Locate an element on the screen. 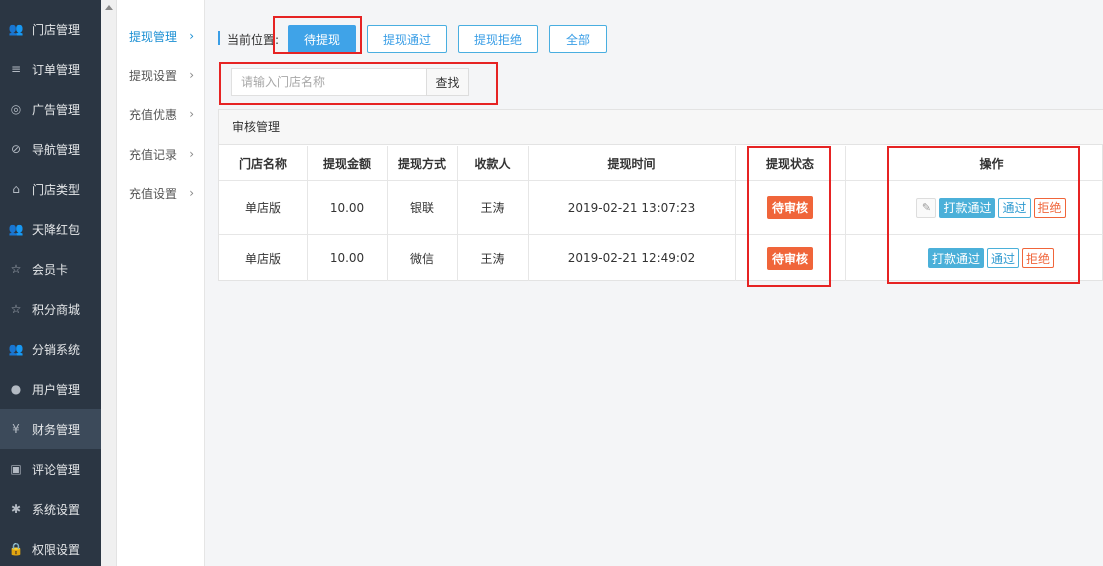  sidebar-item-label: 天降红包 is located at coordinates (56, 229).